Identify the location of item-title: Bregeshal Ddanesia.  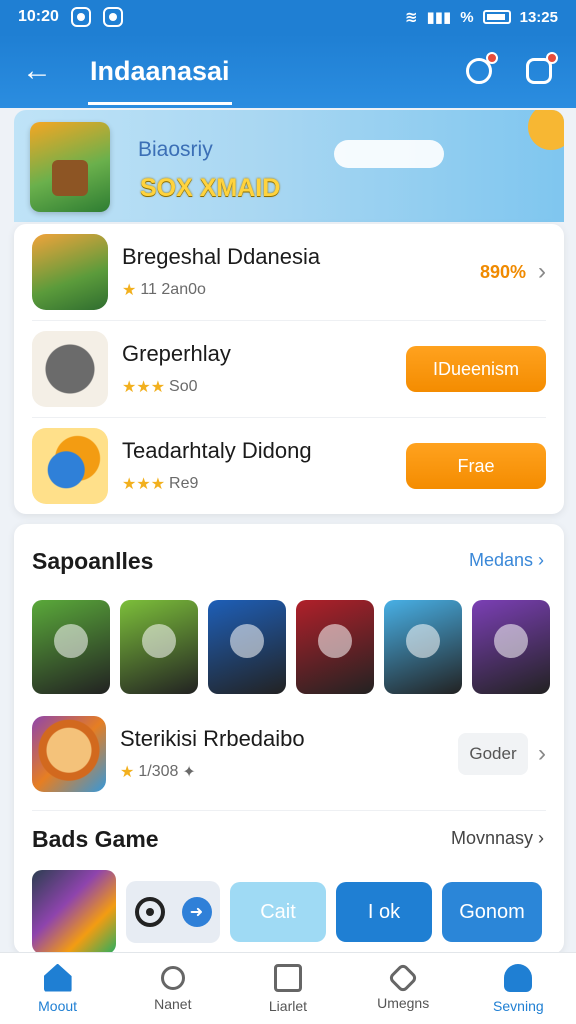
(221, 256).